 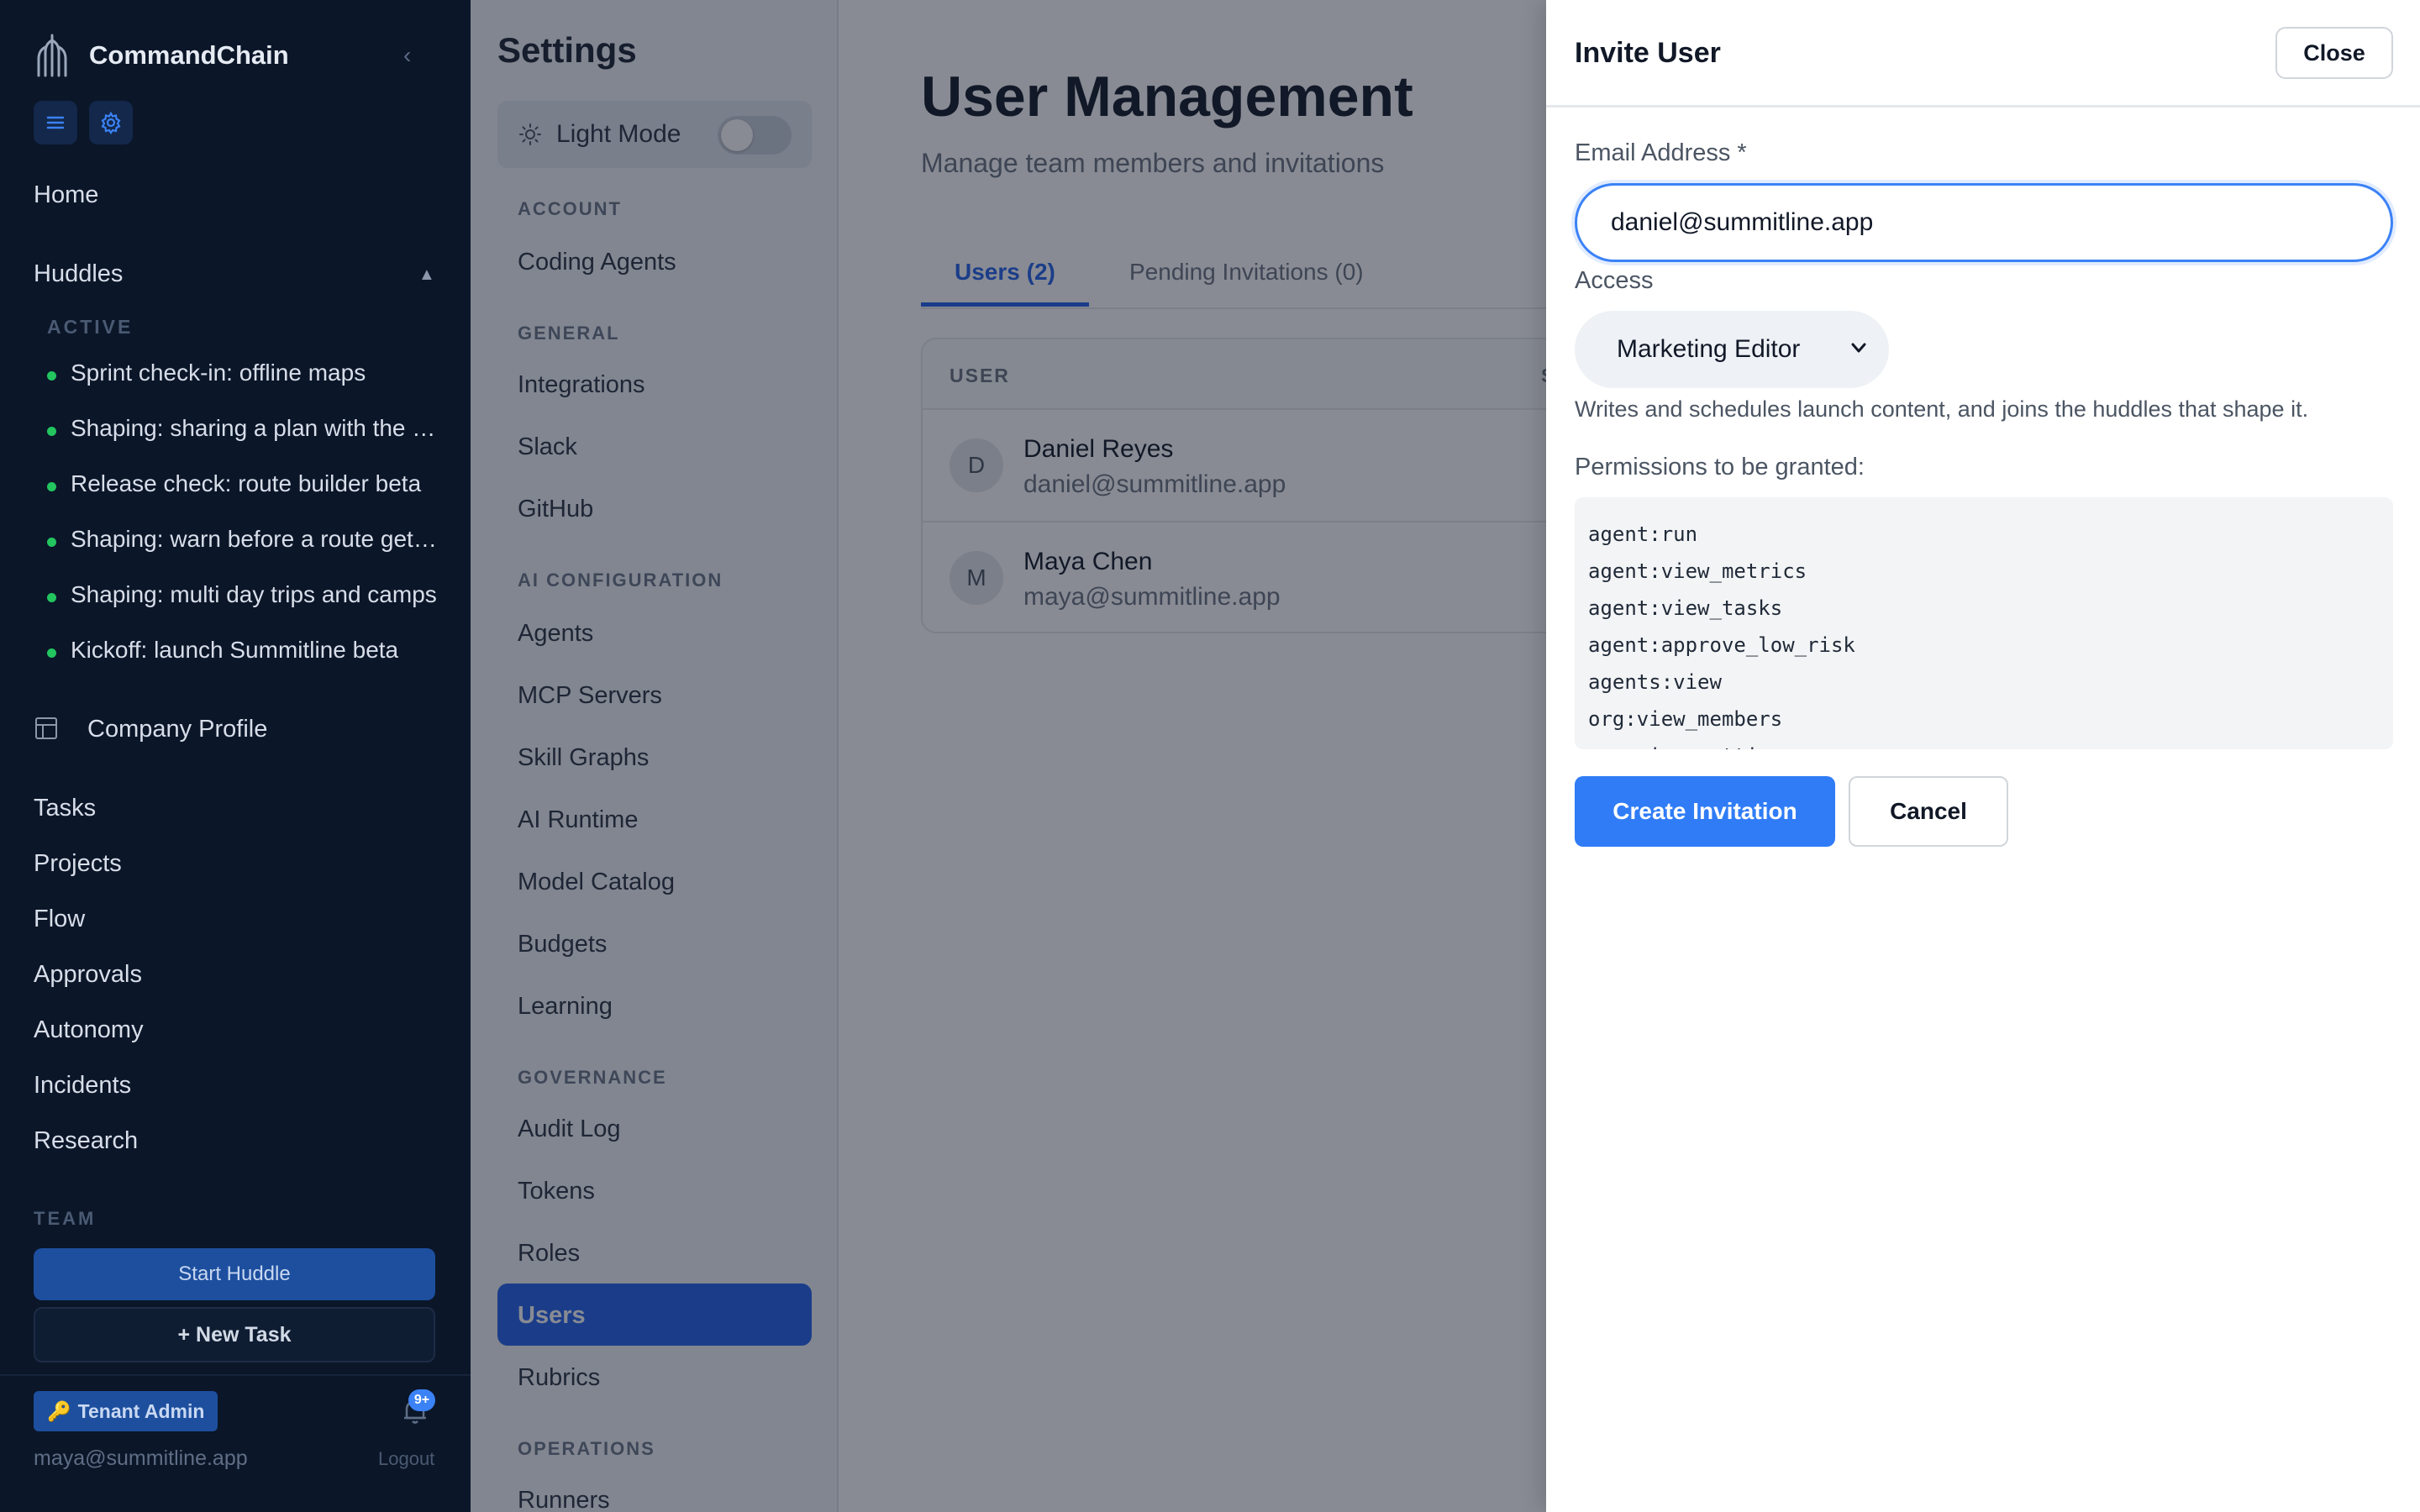 What do you see at coordinates (1648, 53) in the screenshot?
I see `drawer-title: Invite User` at bounding box center [1648, 53].